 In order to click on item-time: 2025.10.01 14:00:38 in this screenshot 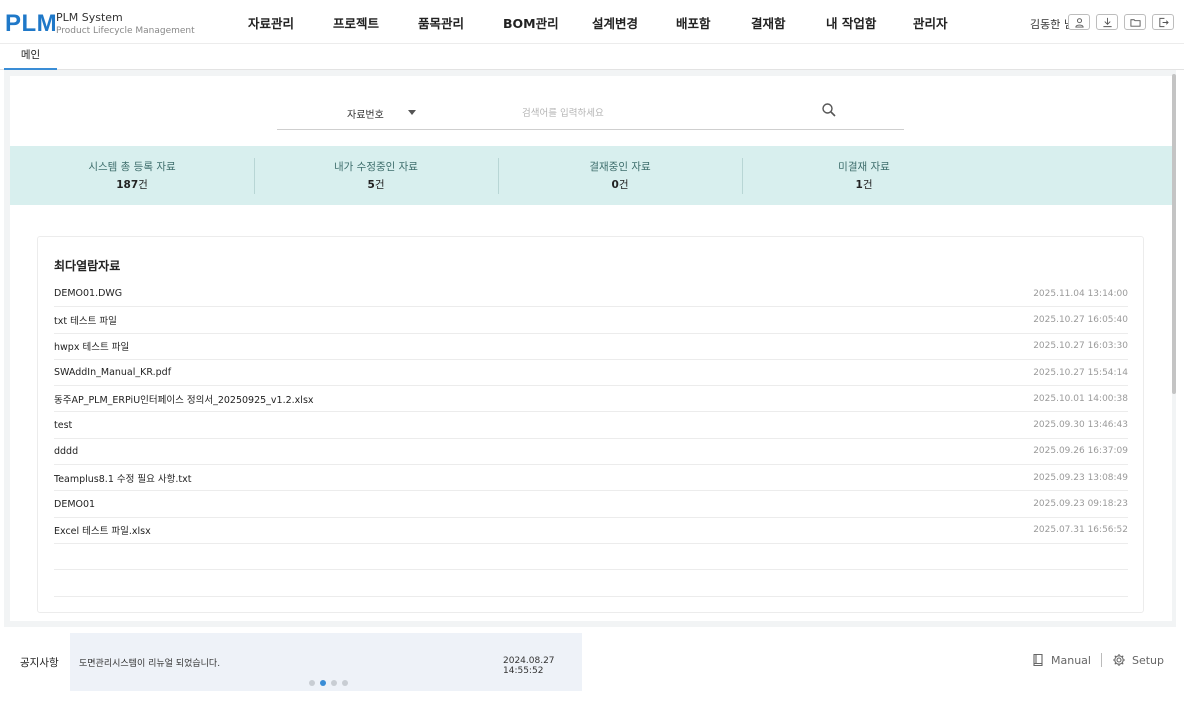, I will do `click(1080, 398)`.